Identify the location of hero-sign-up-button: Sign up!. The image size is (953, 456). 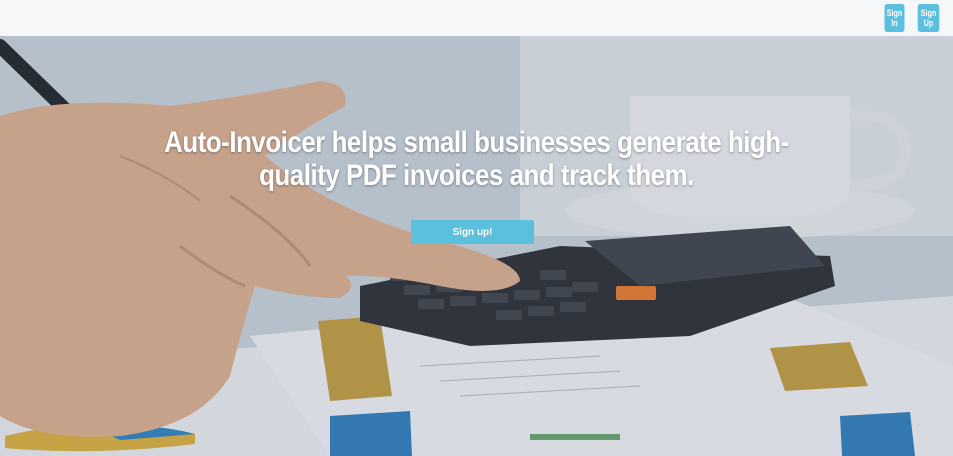
(472, 232).